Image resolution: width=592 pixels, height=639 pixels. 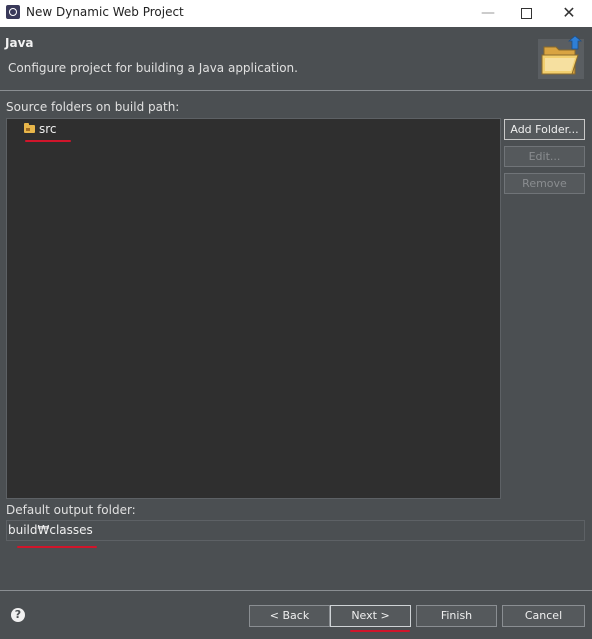 What do you see at coordinates (296, 590) in the screenshot?
I see `footer-separator` at bounding box center [296, 590].